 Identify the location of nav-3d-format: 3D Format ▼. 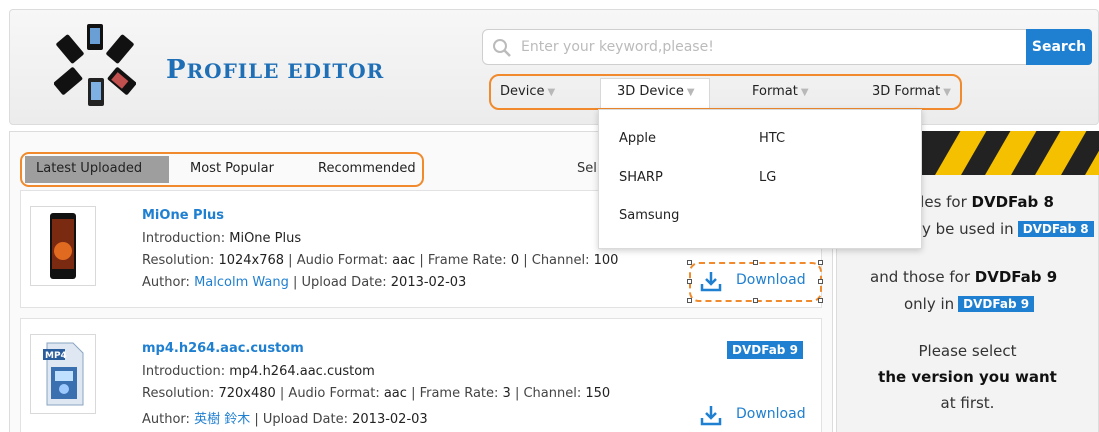
(911, 91).